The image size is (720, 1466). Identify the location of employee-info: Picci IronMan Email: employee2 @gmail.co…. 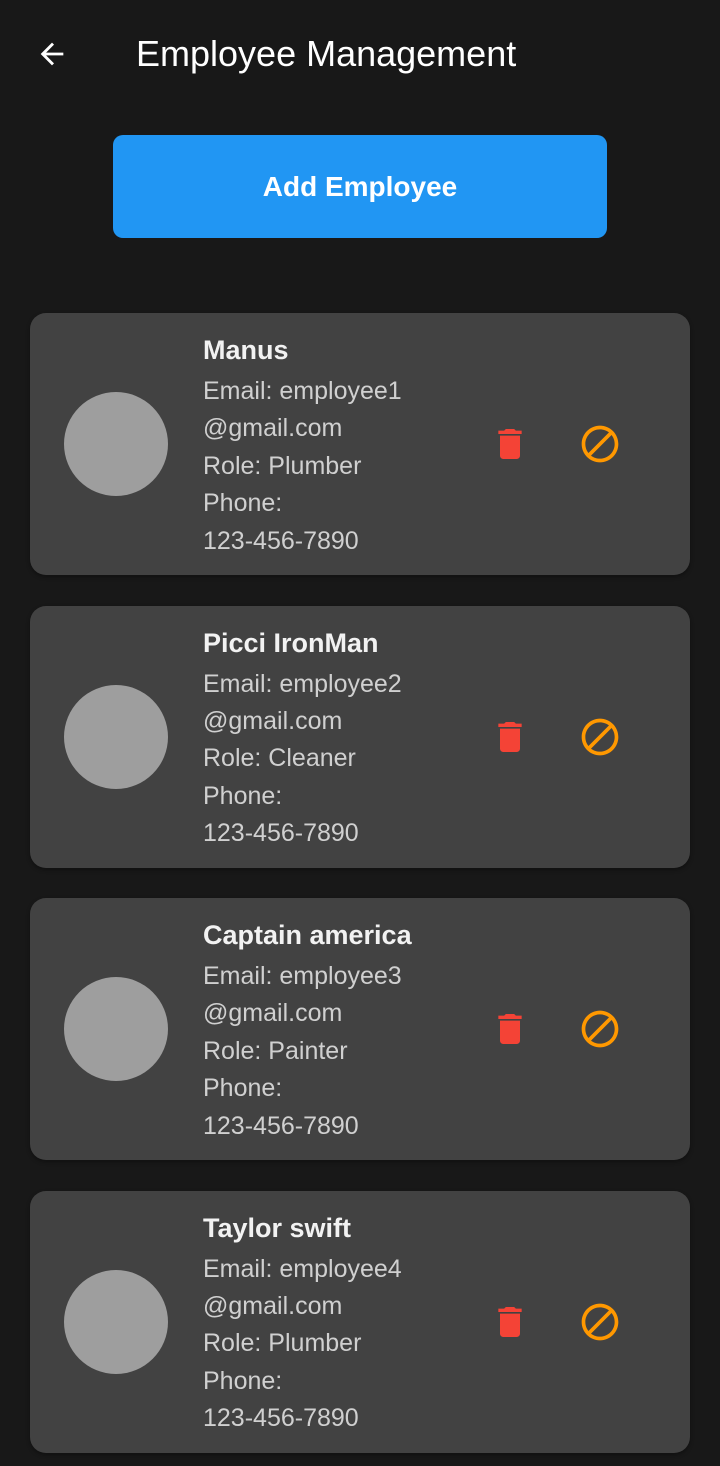
(333, 738).